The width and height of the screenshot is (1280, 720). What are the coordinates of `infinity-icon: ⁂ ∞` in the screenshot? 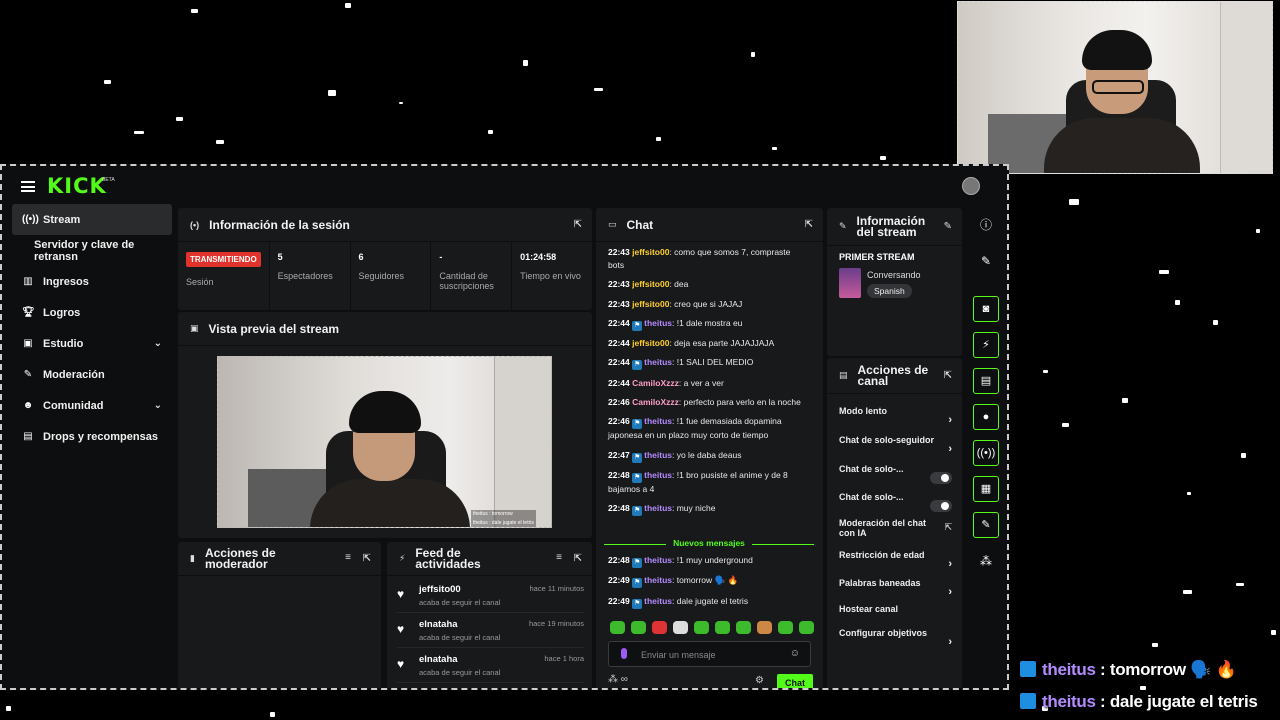 It's located at (618, 679).